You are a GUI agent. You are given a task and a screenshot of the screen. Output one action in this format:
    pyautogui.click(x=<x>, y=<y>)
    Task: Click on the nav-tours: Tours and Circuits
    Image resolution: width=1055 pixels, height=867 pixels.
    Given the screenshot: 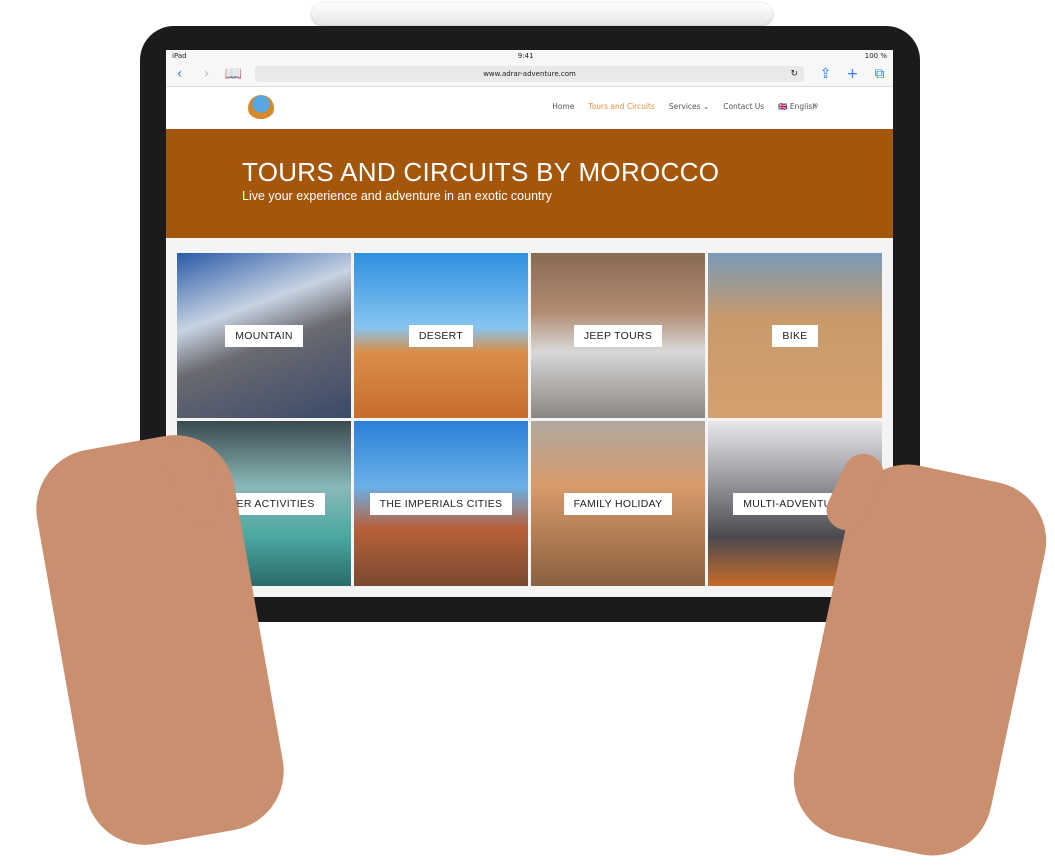 What is the action you would take?
    pyautogui.click(x=621, y=106)
    